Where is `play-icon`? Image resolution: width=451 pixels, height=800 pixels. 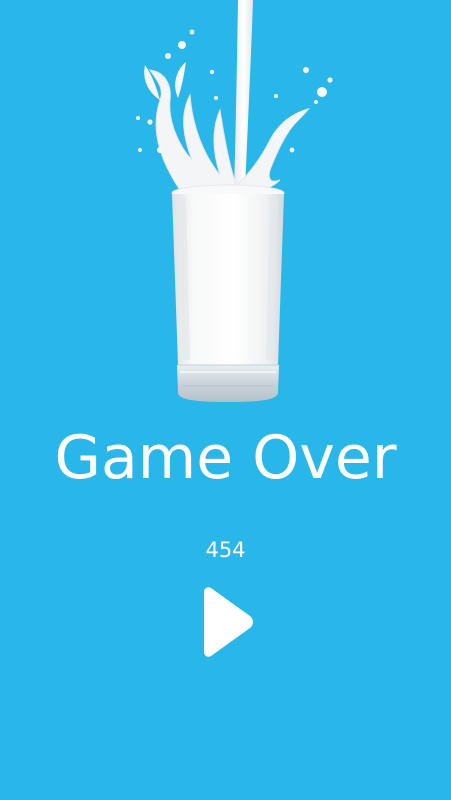
play-icon is located at coordinates (228, 622).